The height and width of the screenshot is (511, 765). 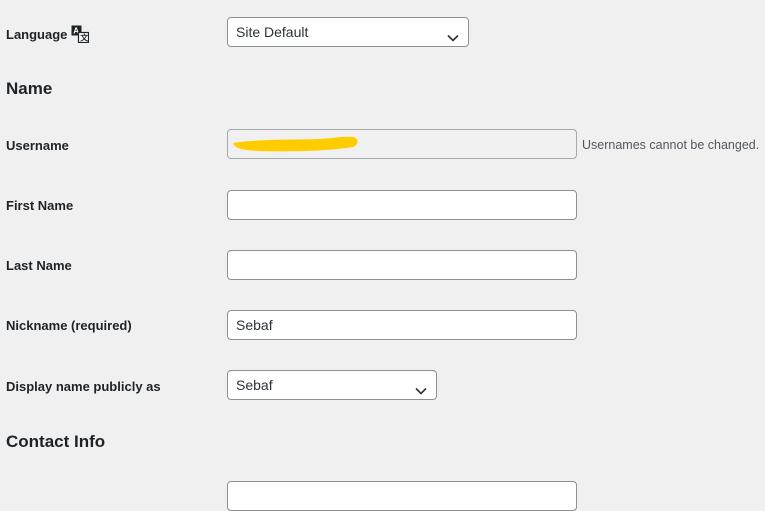 I want to click on language-label-text: Language, so click(x=37, y=34).